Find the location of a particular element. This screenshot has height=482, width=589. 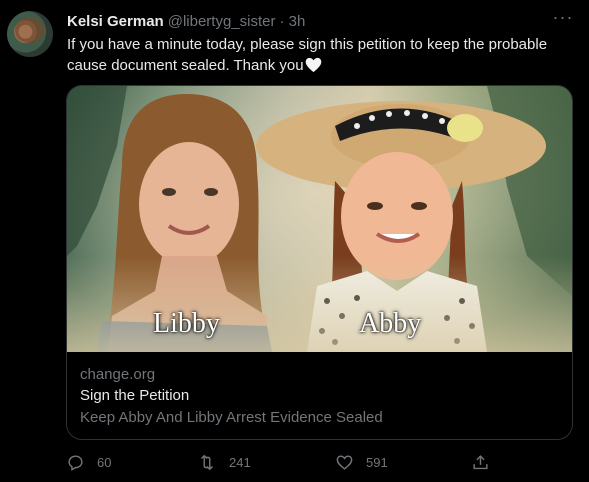

card-title: Sign the Petition is located at coordinates (135, 395).